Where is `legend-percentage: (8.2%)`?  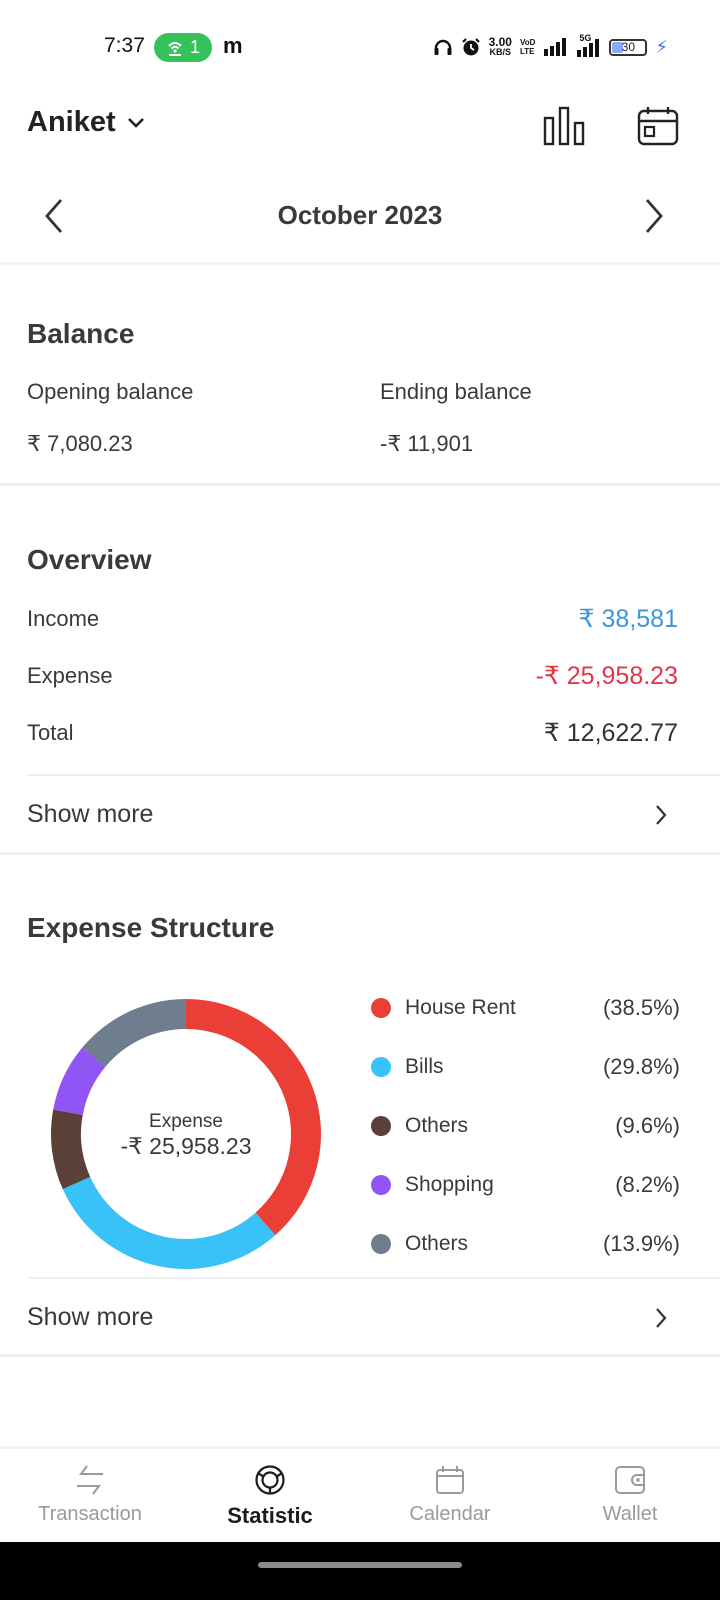
legend-percentage: (8.2%) is located at coordinates (647, 1184).